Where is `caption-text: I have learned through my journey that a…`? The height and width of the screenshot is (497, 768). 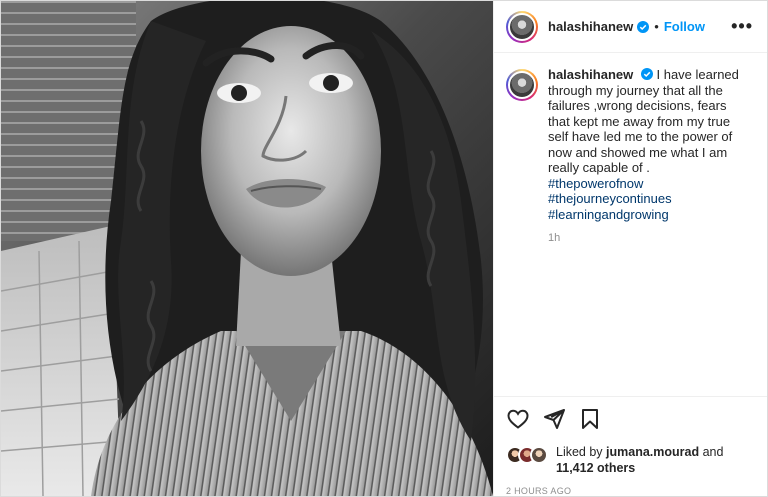 caption-text: I have learned through my journey that a… is located at coordinates (643, 121).